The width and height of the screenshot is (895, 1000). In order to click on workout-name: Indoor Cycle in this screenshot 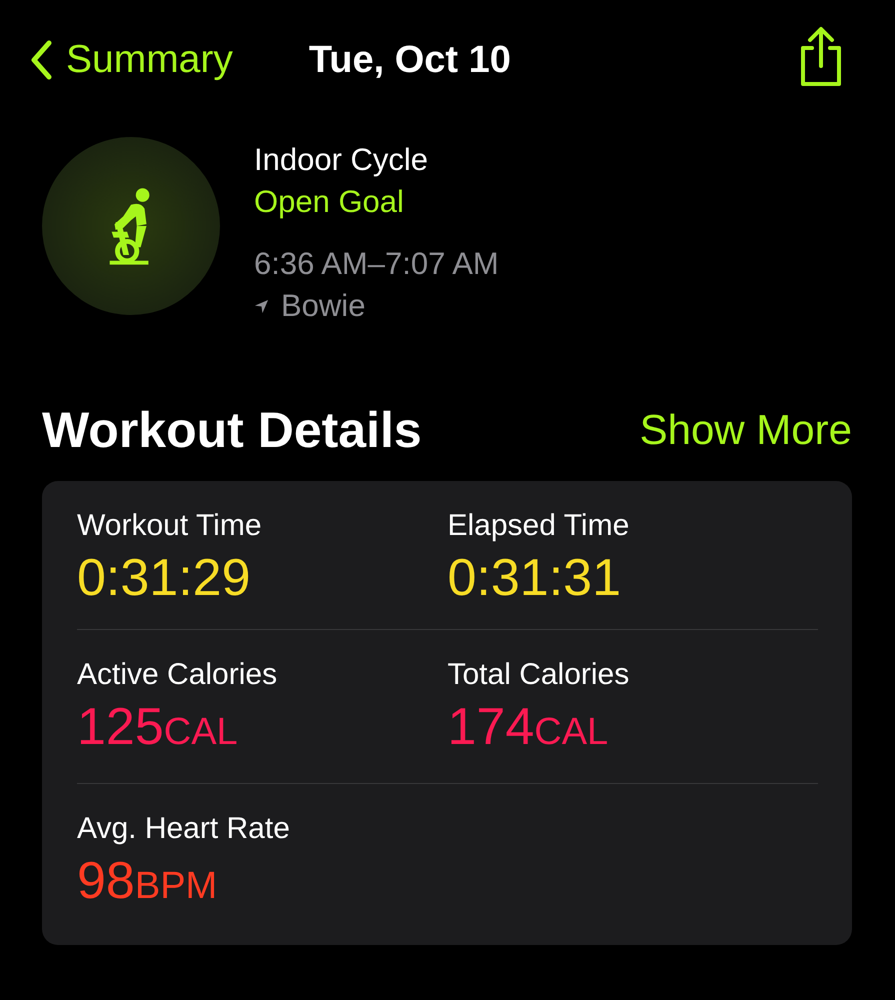, I will do `click(342, 160)`.